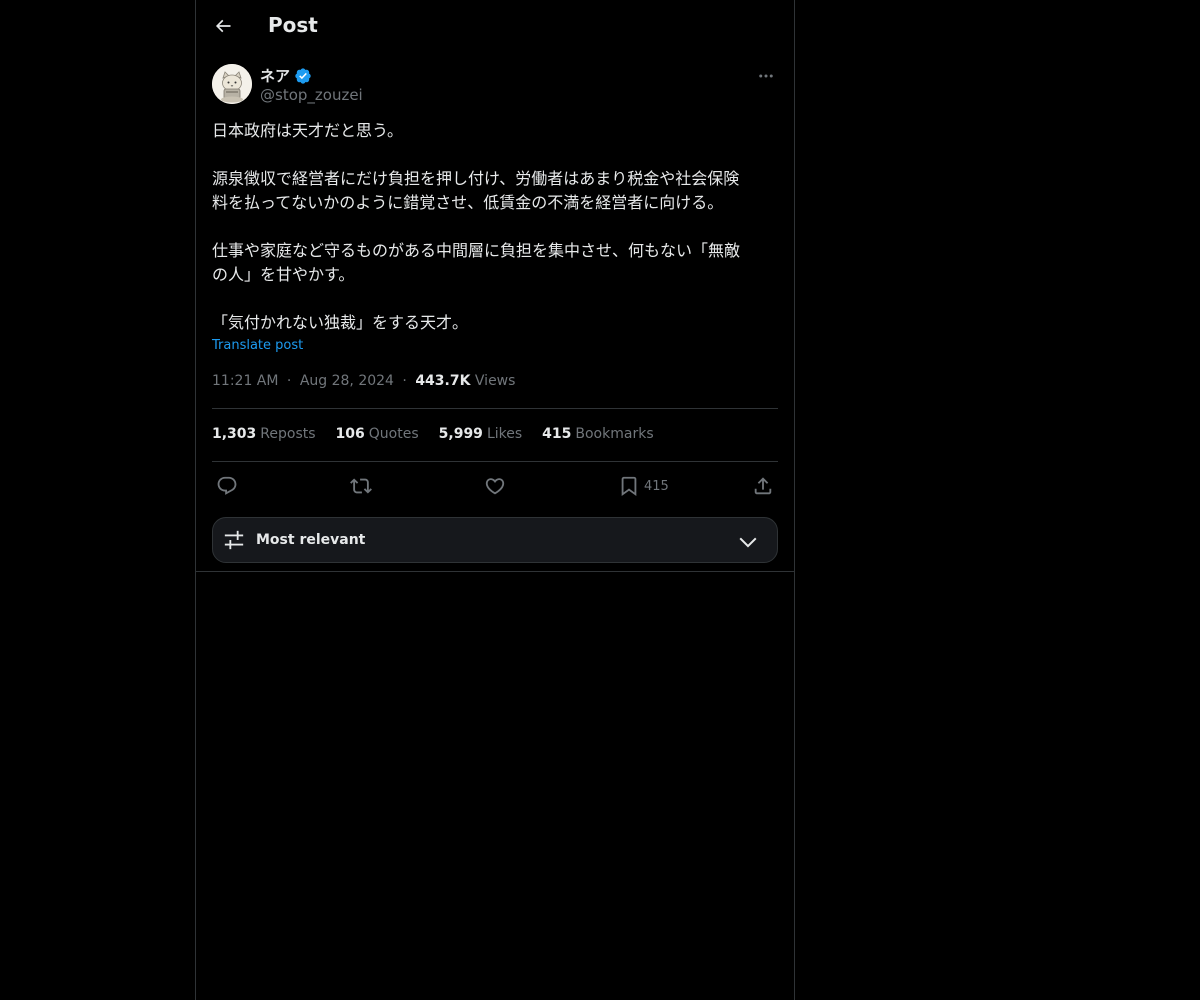 The image size is (1200, 1000). Describe the element at coordinates (495, 540) in the screenshot. I see `replies-sort-dropdown: Most relevant` at that location.